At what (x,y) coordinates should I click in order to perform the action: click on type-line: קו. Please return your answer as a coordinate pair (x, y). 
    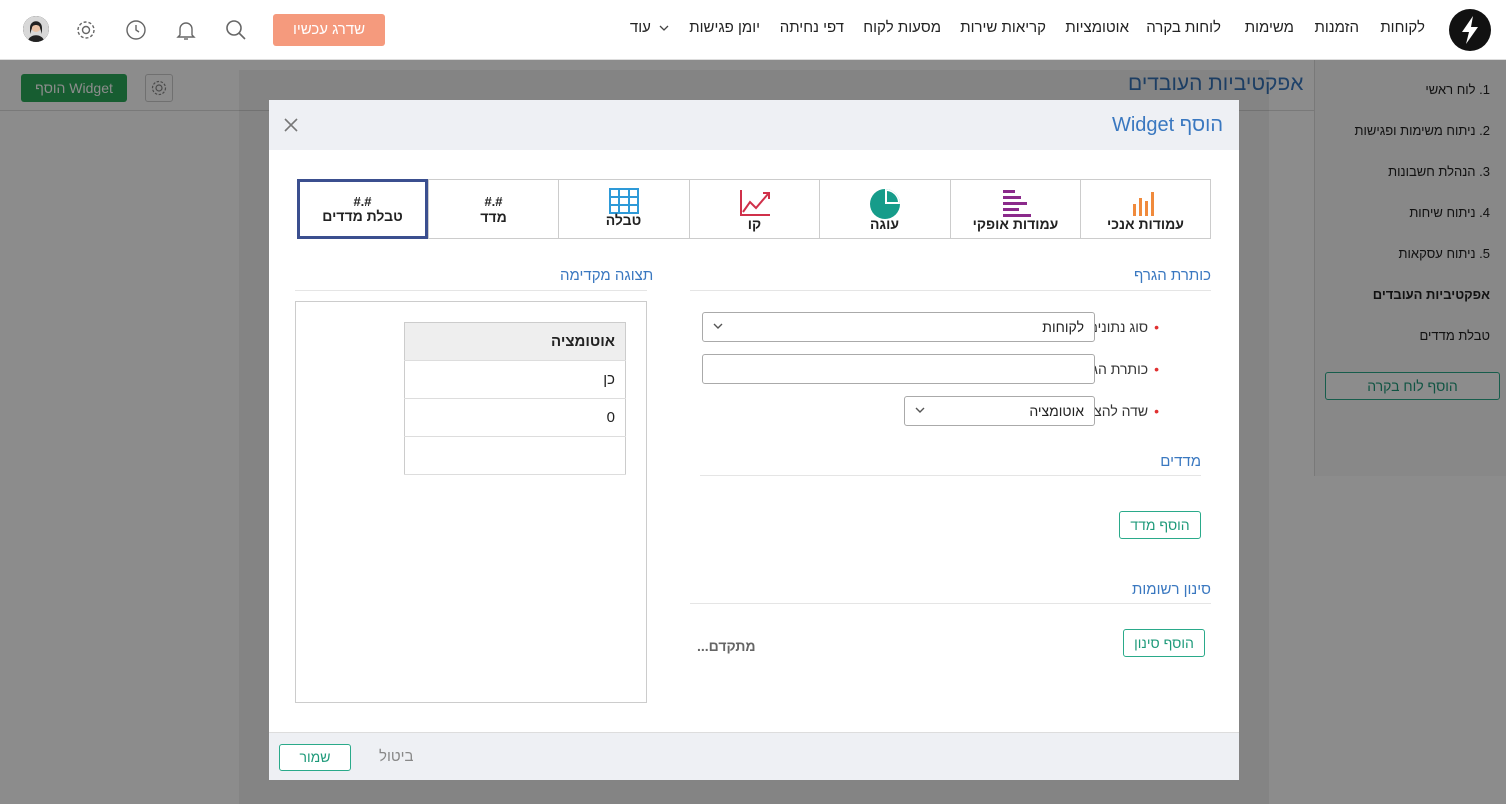
    Looking at the image, I should click on (754, 209).